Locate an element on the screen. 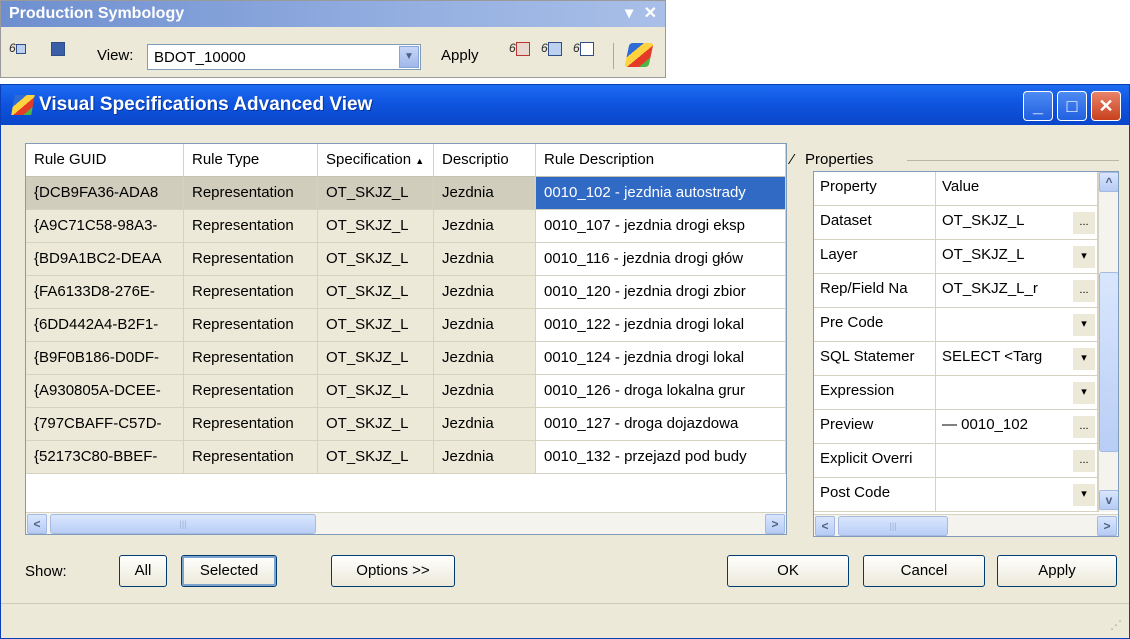 The height and width of the screenshot is (639, 1130). cell-rule-description: 0010_120 - jezdnia drogi zbior is located at coordinates (661, 292).